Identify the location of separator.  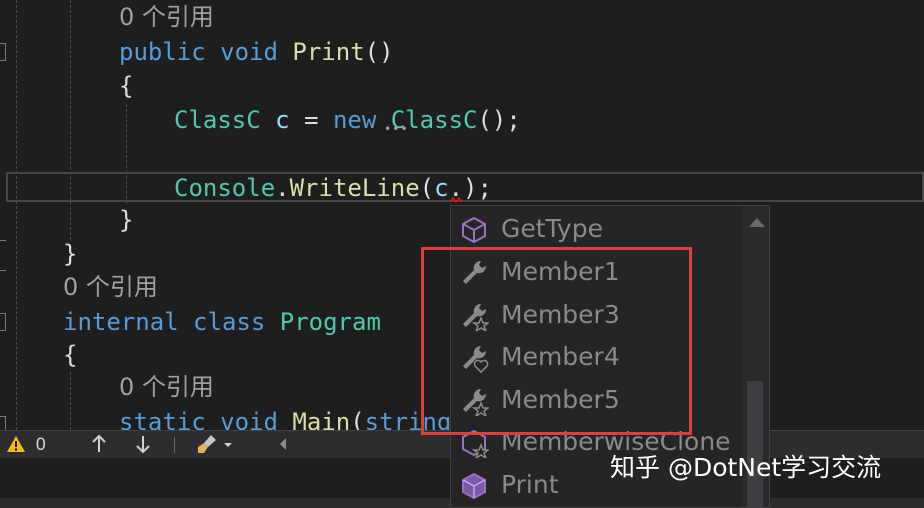
(174, 445).